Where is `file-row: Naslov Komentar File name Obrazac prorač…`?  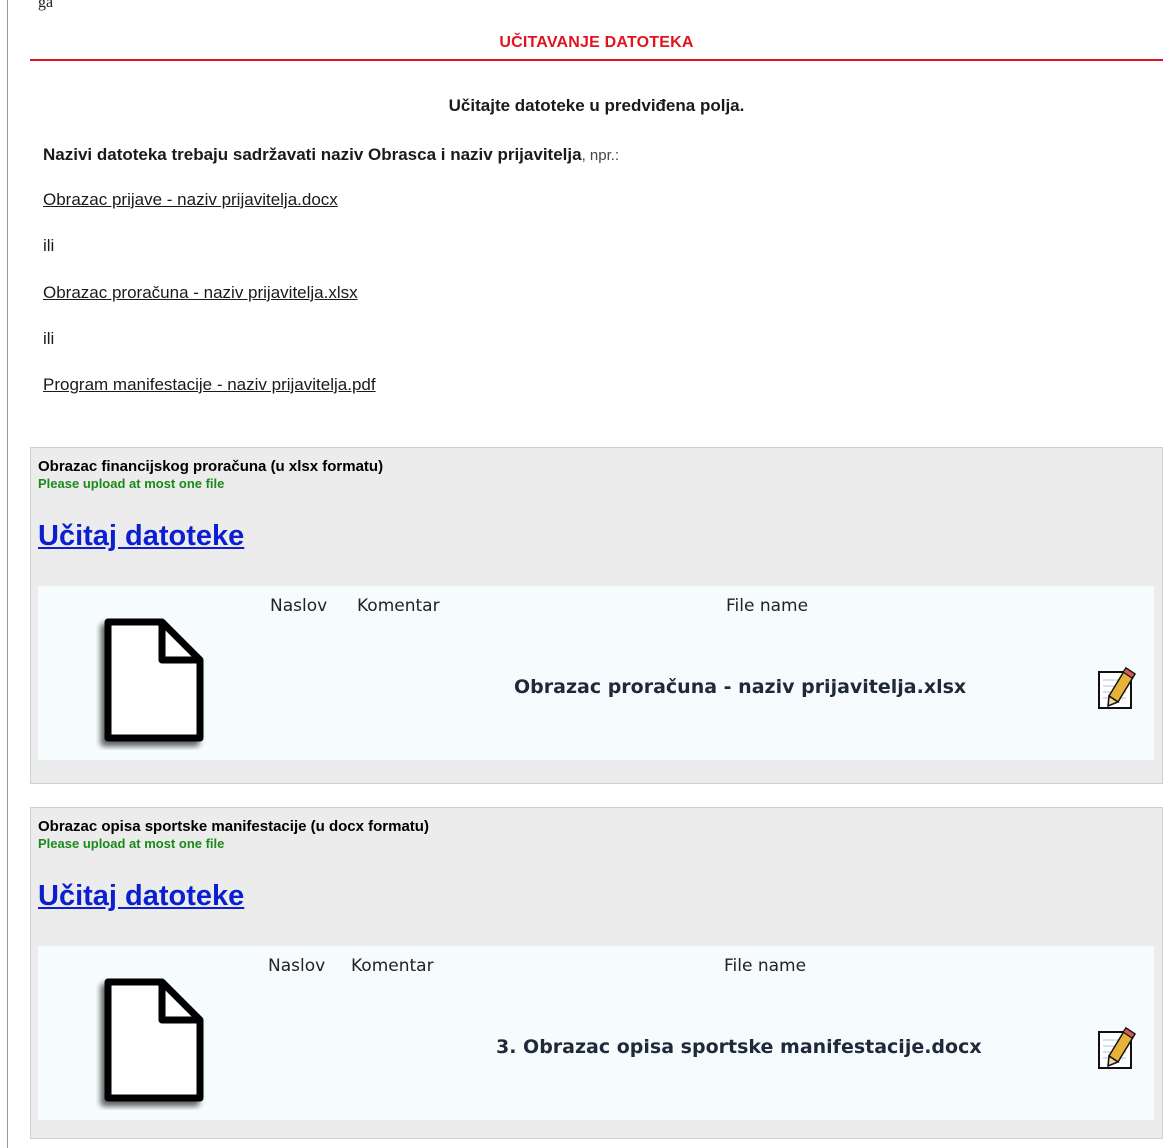 file-row: Naslov Komentar File name Obrazac prorač… is located at coordinates (596, 673).